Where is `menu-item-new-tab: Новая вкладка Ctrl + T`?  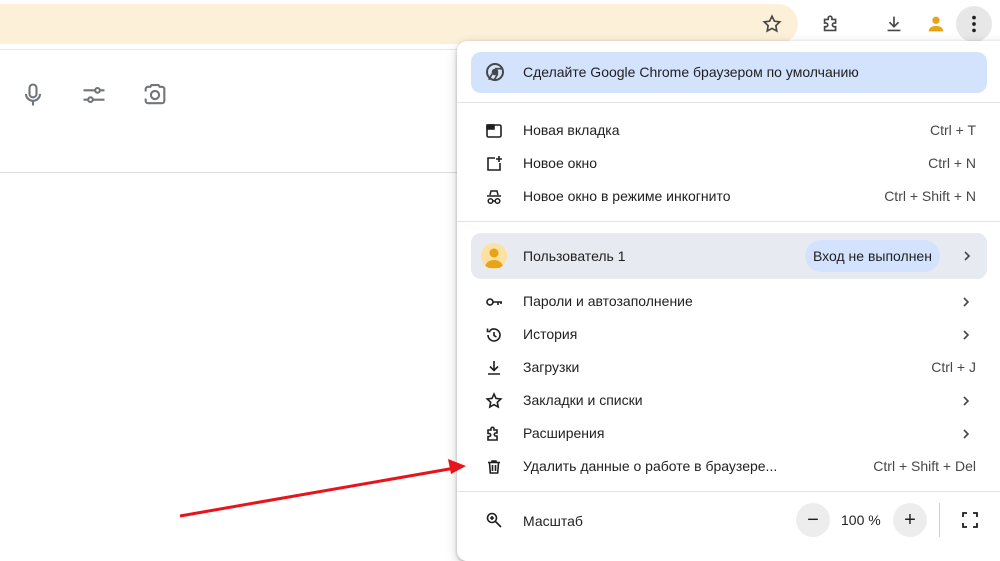 menu-item-new-tab: Новая вкладка Ctrl + T is located at coordinates (728, 130).